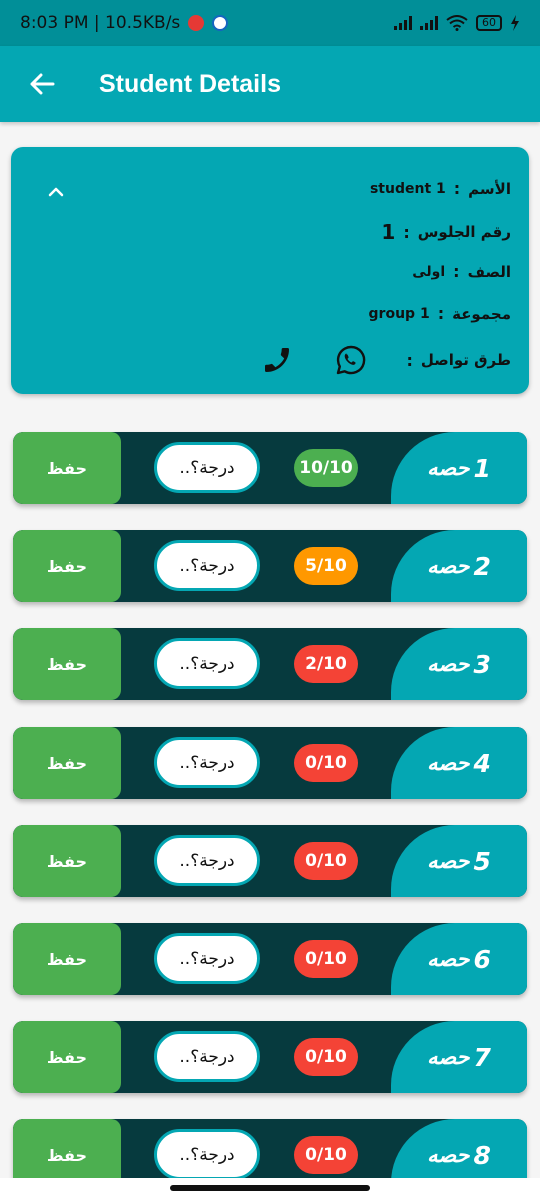 The image size is (540, 1200). I want to click on collapse-button, so click(56, 192).